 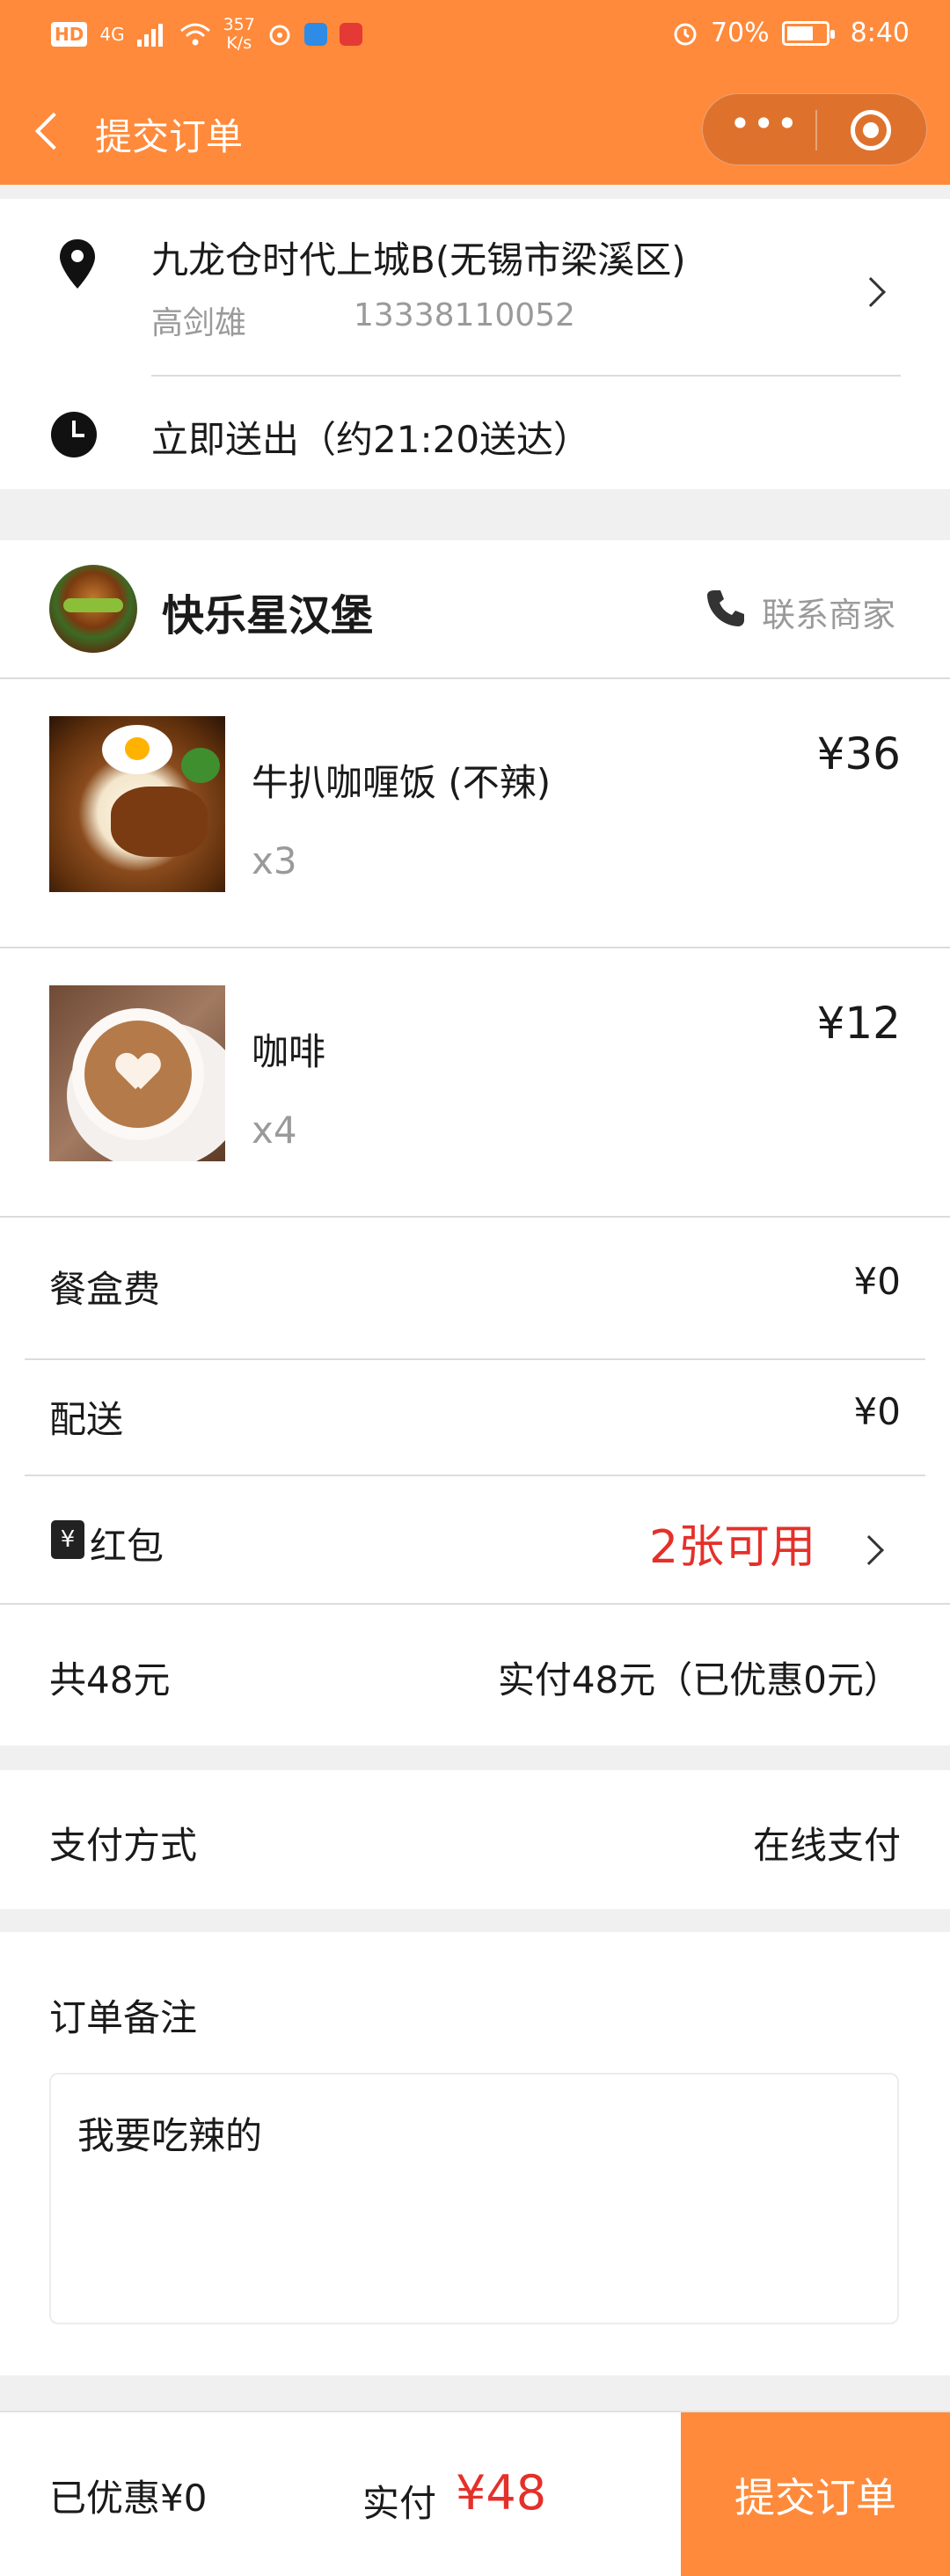 What do you see at coordinates (127, 1546) in the screenshot?
I see `red-packet-label: 红包` at bounding box center [127, 1546].